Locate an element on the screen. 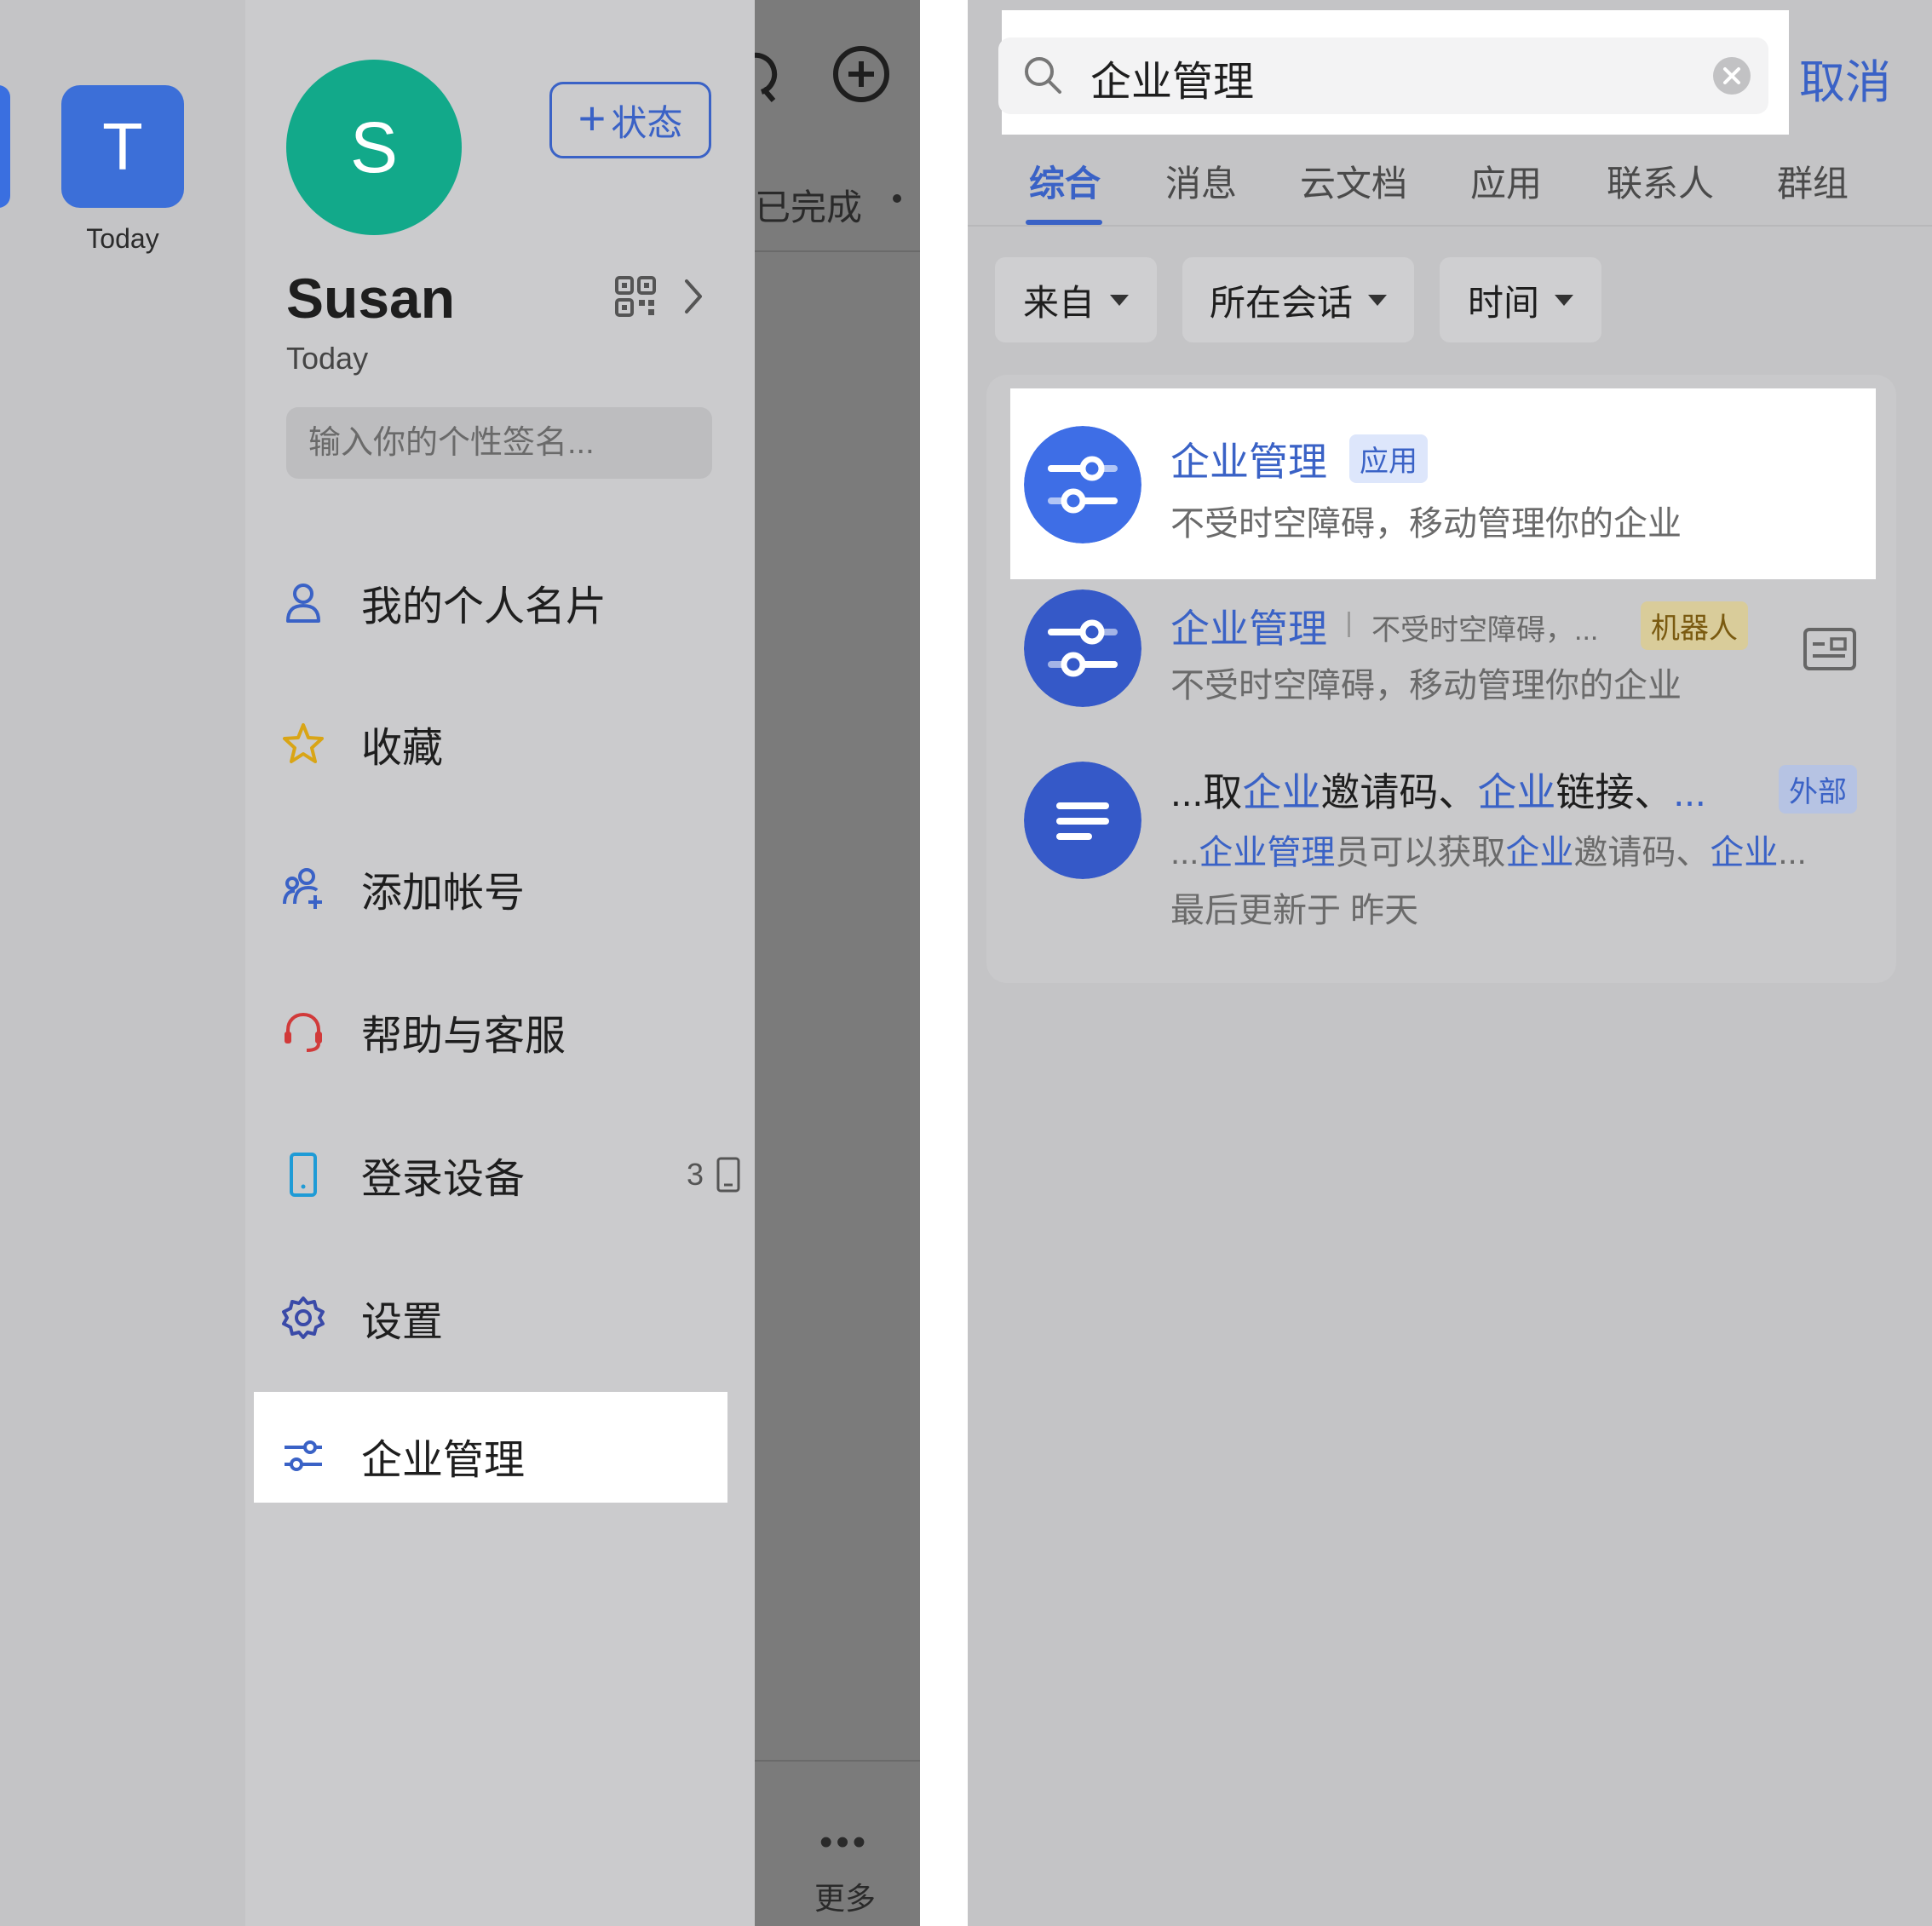 The image size is (1932, 1926). tab-apps: 应用 is located at coordinates (1506, 181).